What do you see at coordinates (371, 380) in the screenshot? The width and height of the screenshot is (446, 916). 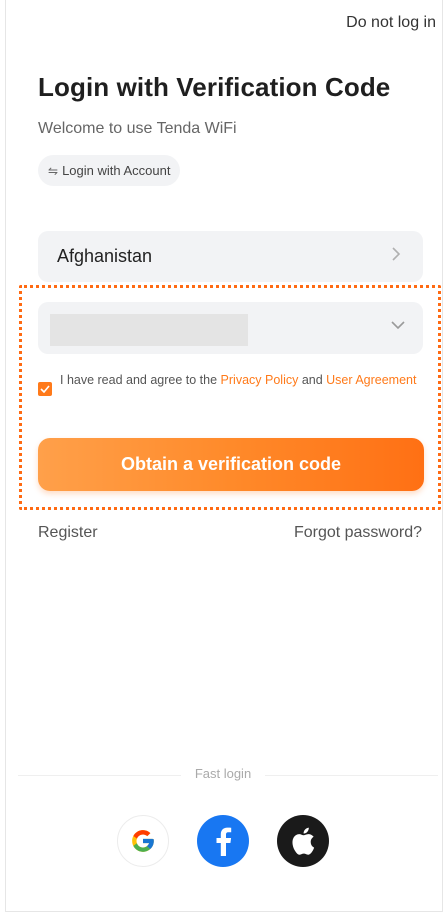 I see `user-agreement-link: User Agreement` at bounding box center [371, 380].